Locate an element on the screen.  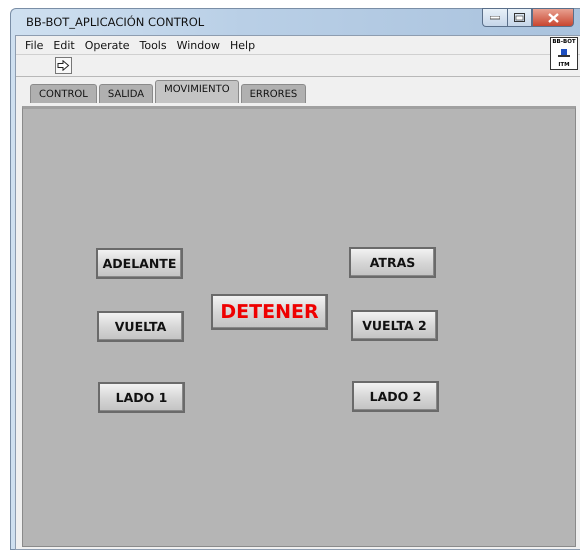
close-button is located at coordinates (553, 17).